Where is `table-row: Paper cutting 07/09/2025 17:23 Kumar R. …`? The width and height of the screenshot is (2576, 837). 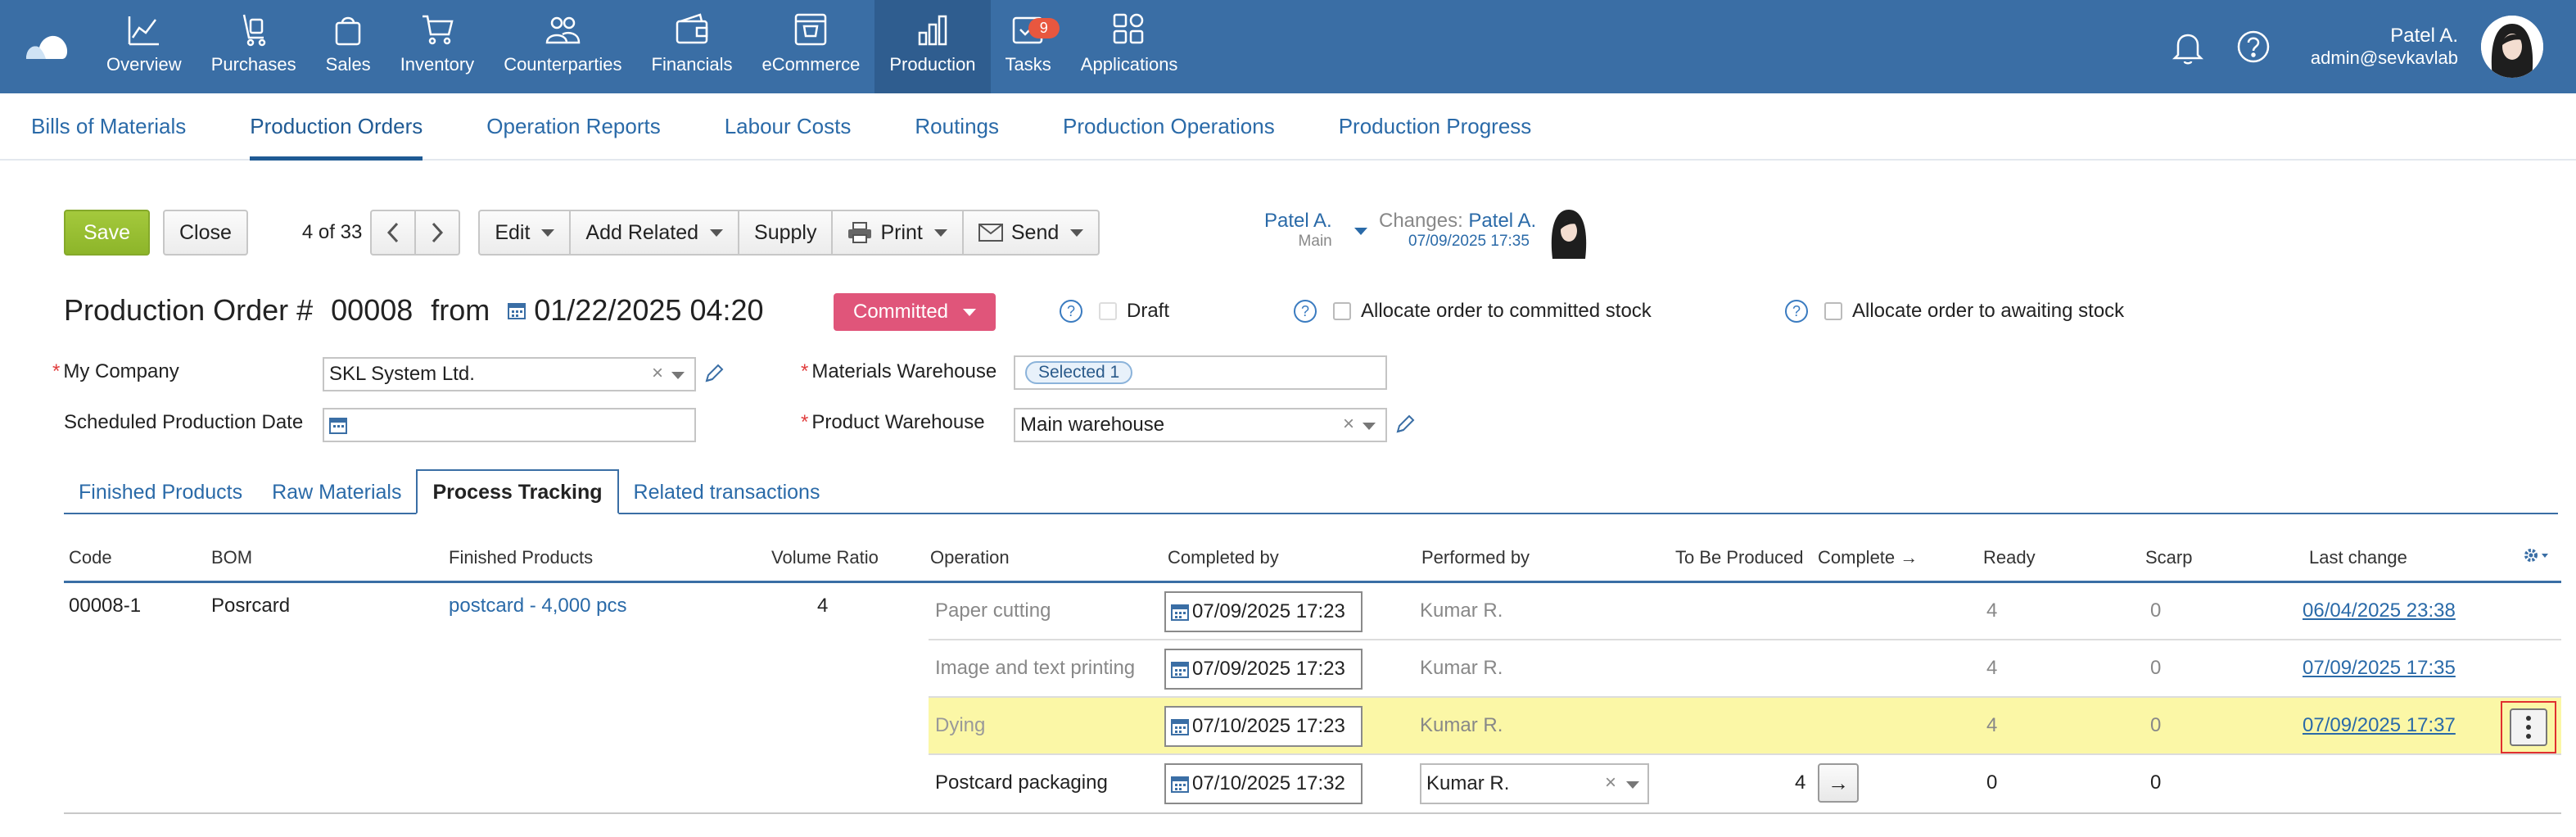 table-row: Paper cutting 07/09/2025 17:23 Kumar R. … is located at coordinates (1745, 612).